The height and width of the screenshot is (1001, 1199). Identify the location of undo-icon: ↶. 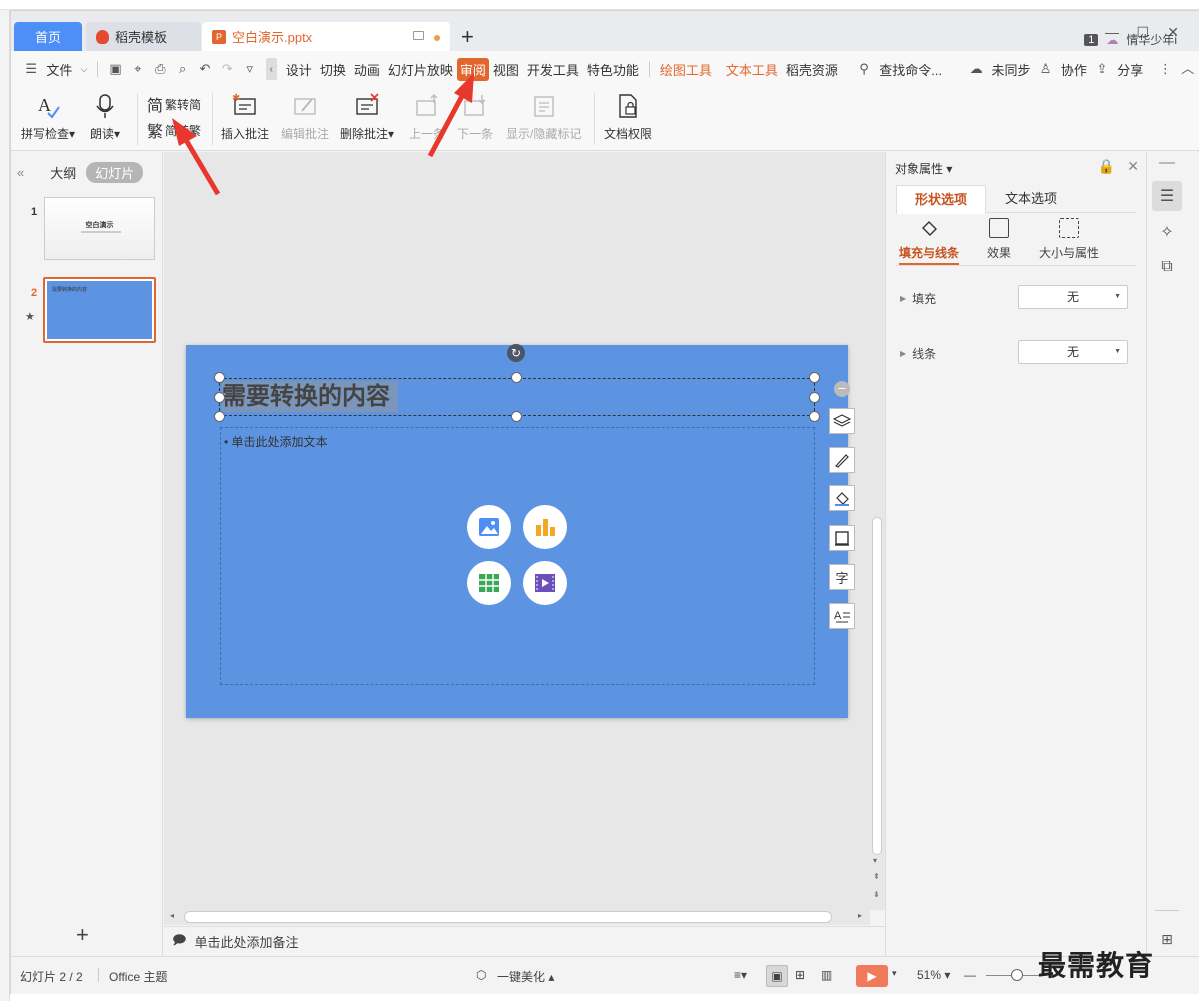
(205, 69).